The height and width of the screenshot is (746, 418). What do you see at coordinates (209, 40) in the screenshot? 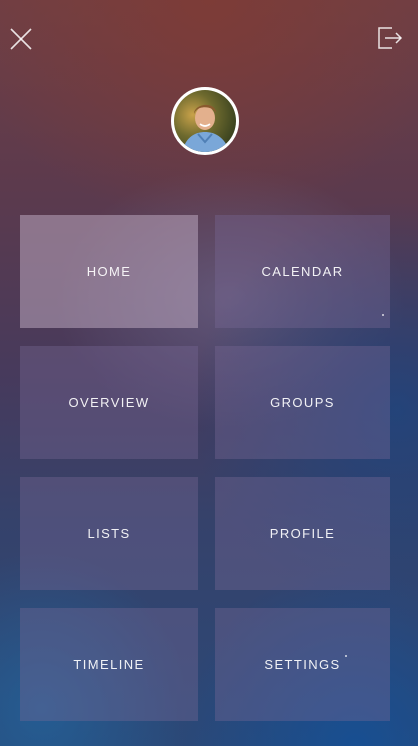
I see `top-bar` at bounding box center [209, 40].